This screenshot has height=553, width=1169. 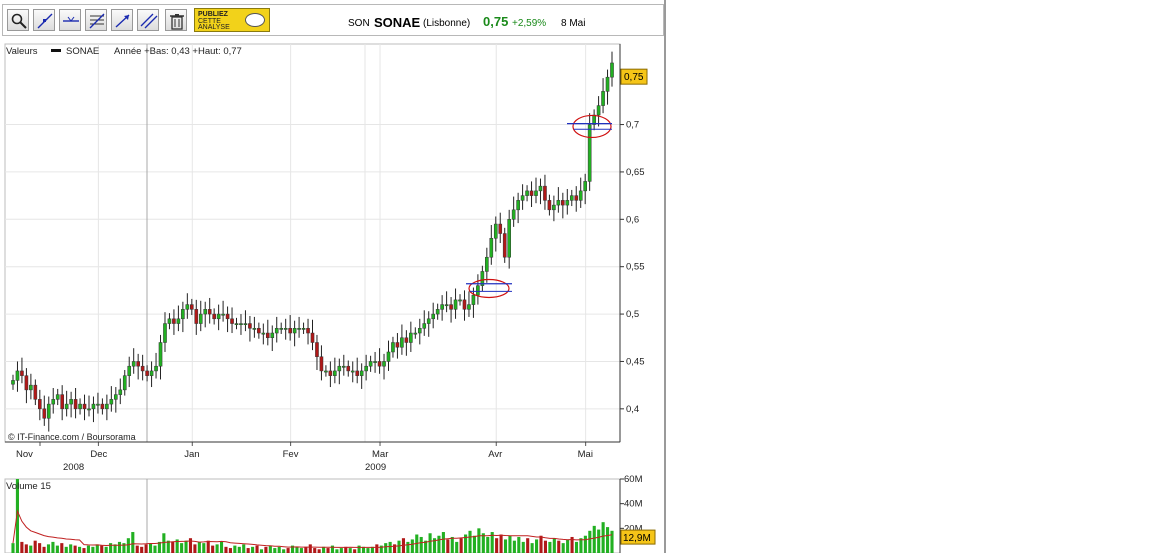 I want to click on time-axis: Nov Dec Jan Fev Mar Avr Mai 2008 2009, so click(x=312, y=457).